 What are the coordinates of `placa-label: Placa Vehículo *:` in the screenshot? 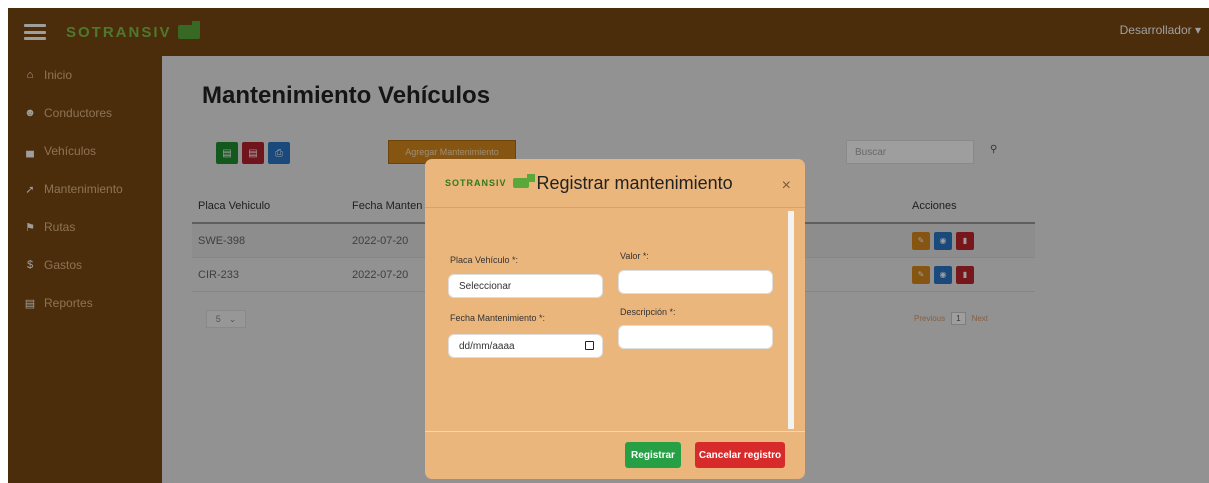 It's located at (484, 260).